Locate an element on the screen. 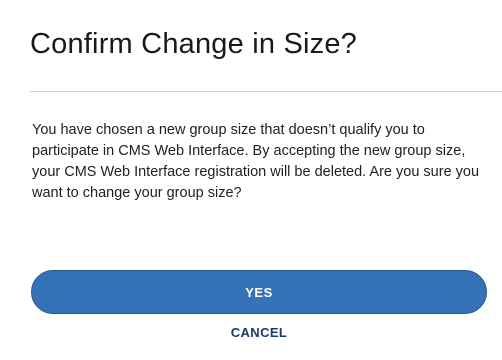 This screenshot has height=360, width=502. cancel-button: CANCEL is located at coordinates (251, 332).